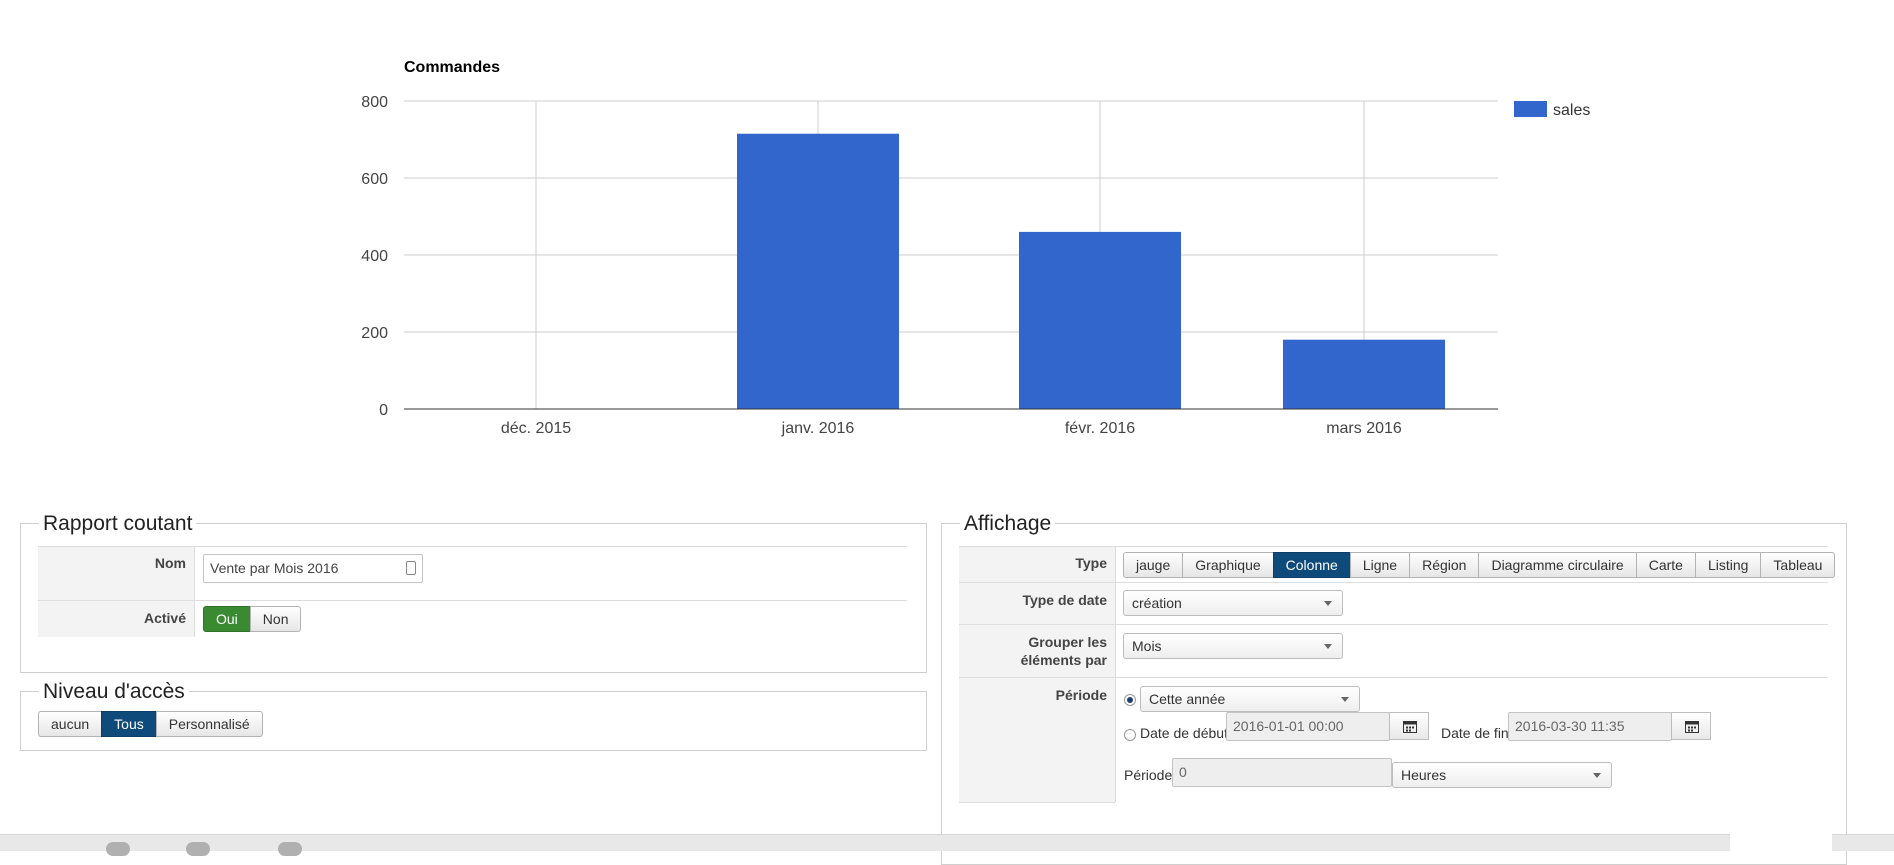  Describe the element at coordinates (118, 524) in the screenshot. I see `rapport-title: Rapport coutant` at that location.